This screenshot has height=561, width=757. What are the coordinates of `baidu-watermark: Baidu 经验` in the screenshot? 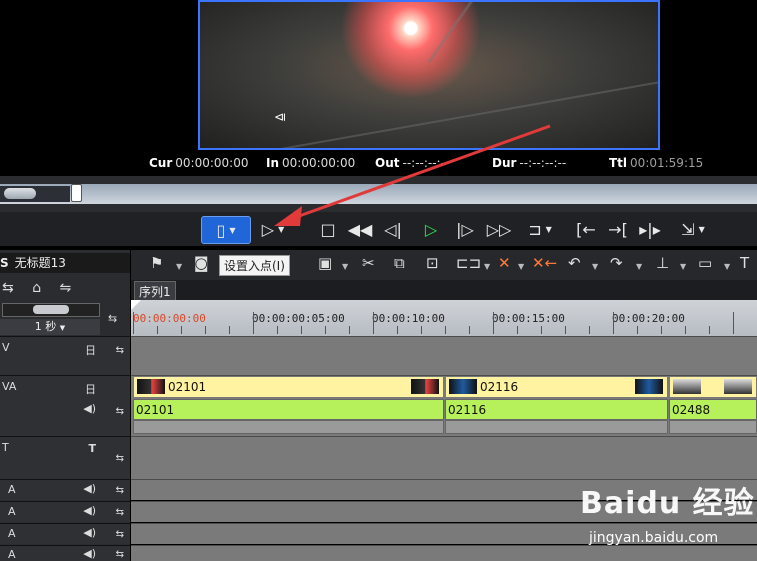 It's located at (667, 503).